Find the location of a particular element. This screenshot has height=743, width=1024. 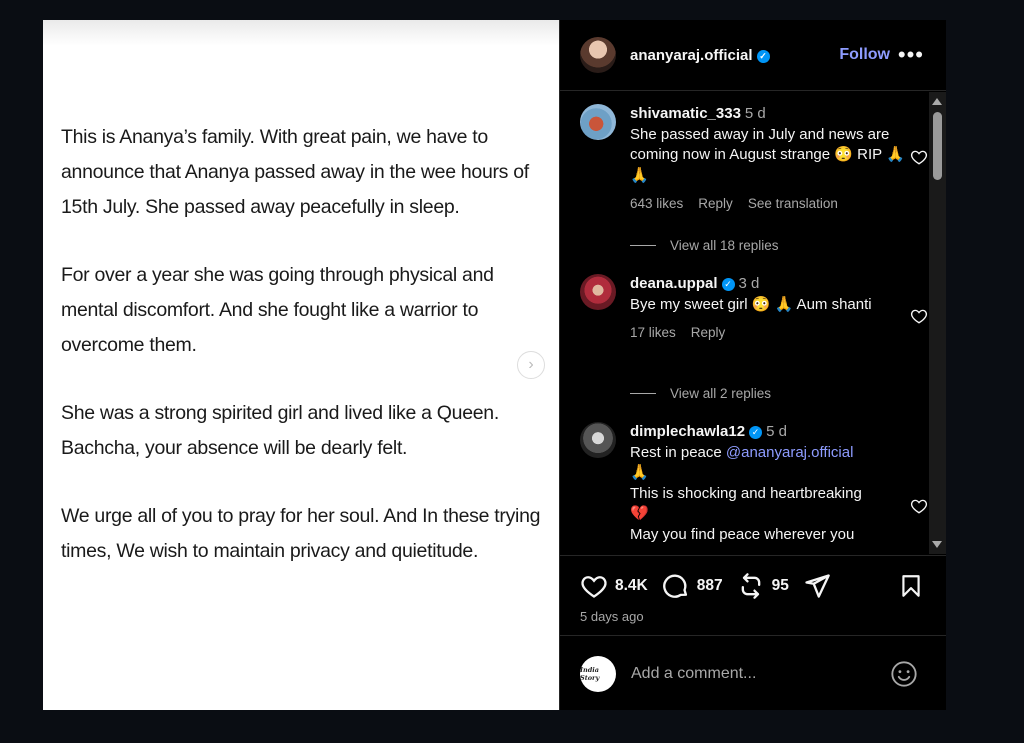

image-top-edge is located at coordinates (301, 33).